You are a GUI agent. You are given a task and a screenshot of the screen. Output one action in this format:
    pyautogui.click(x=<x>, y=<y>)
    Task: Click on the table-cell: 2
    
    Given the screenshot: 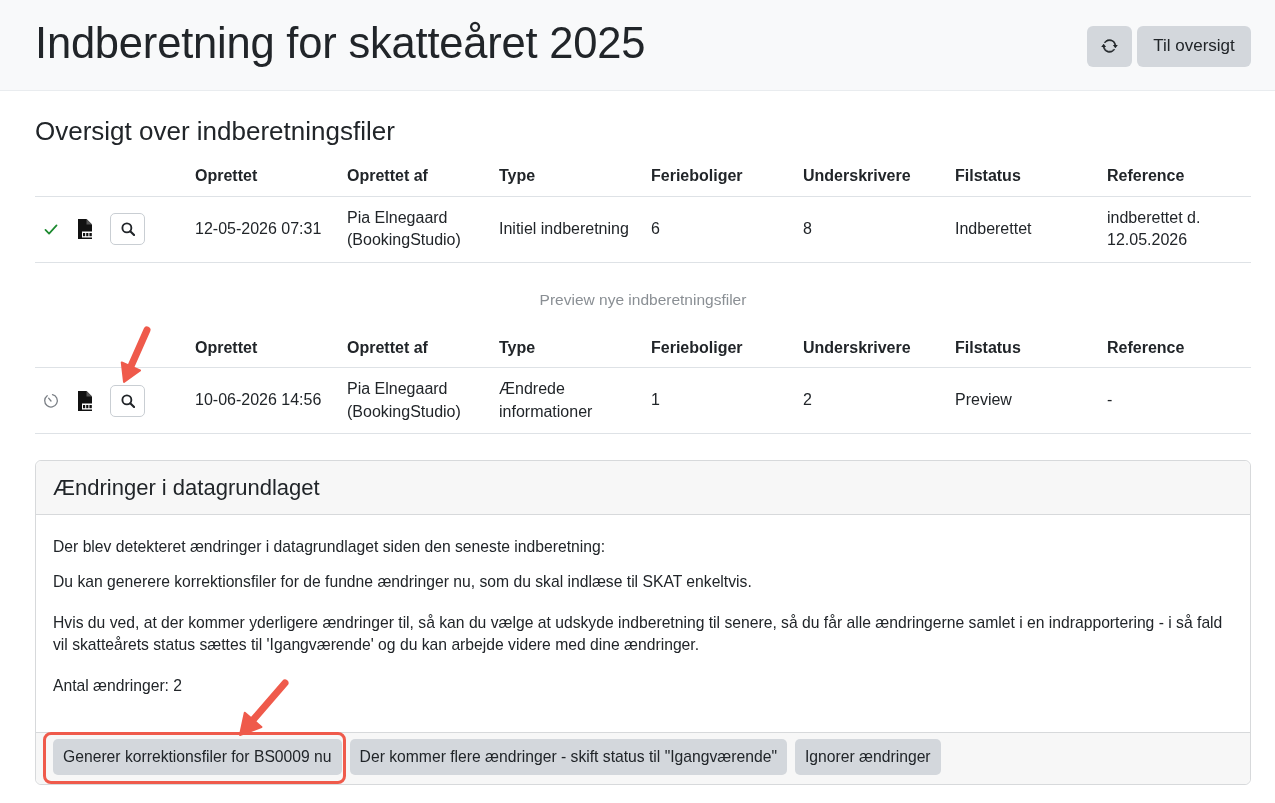 What is the action you would take?
    pyautogui.click(x=871, y=400)
    